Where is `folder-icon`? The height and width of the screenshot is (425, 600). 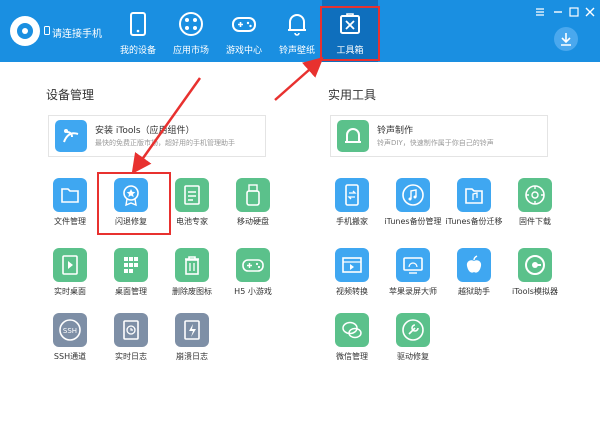 folder-icon is located at coordinates (70, 195).